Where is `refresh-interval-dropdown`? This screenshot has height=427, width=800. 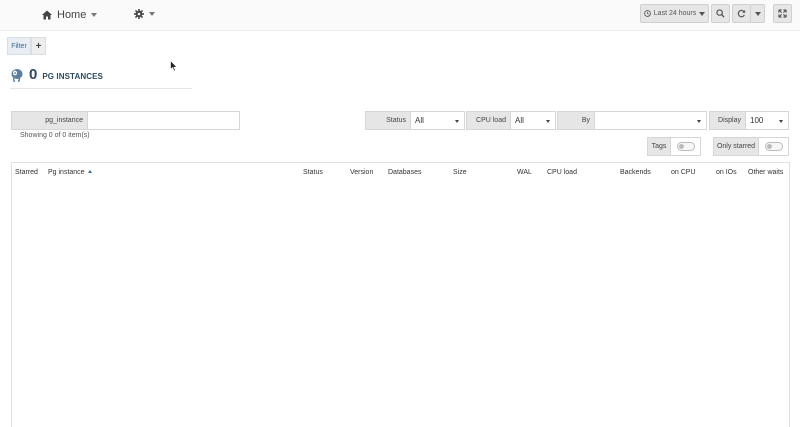
refresh-interval-dropdown is located at coordinates (757, 13).